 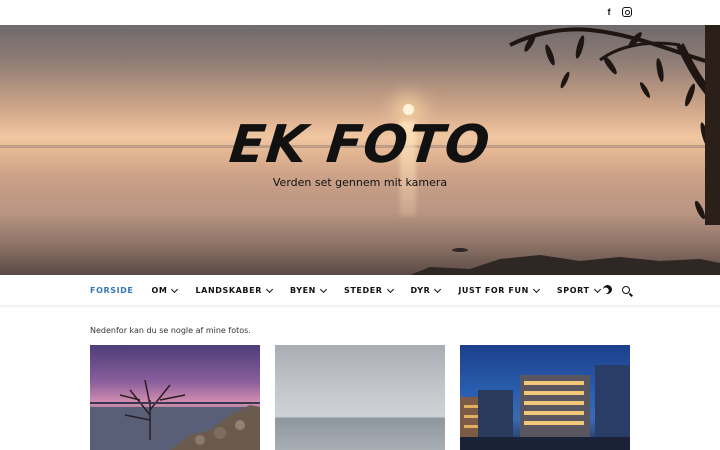 I want to click on nav-item-landskaber: LANDSKABER, so click(x=234, y=290).